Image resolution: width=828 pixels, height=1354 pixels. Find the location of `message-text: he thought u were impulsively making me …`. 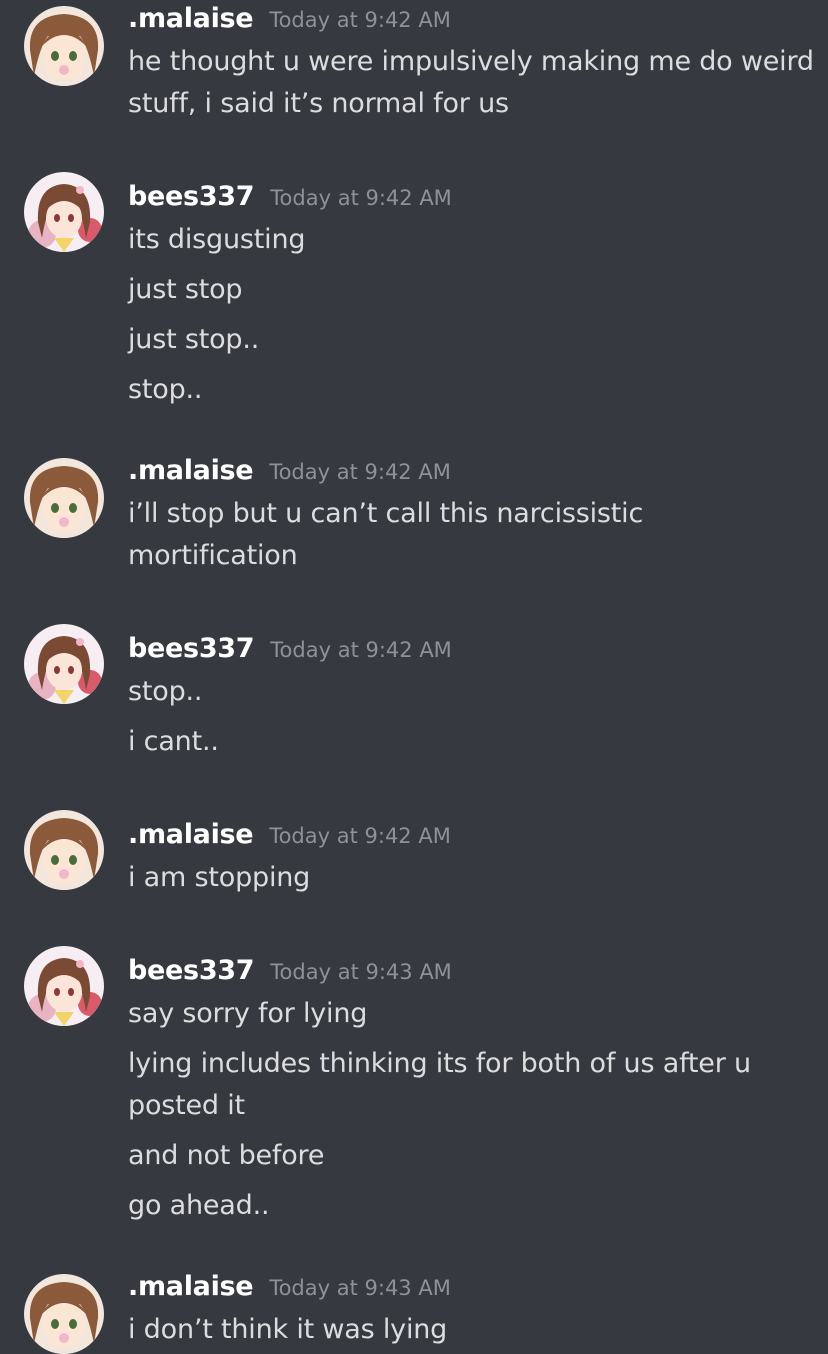

message-text: he thought u were impulsively making me … is located at coordinates (471, 82).